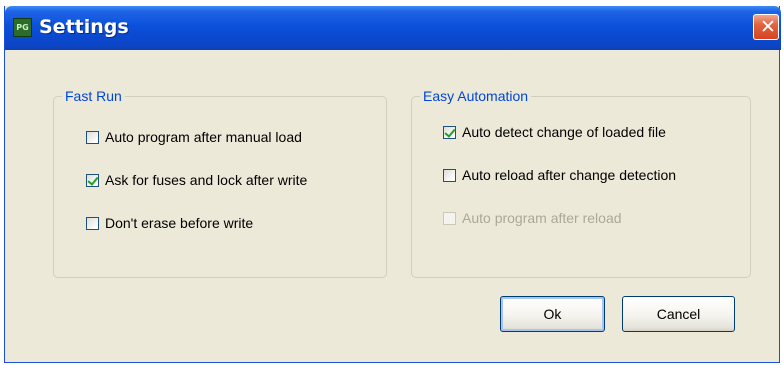 This screenshot has height=365, width=784. Describe the element at coordinates (93, 96) in the screenshot. I see `fast-run-legend: Fast Run` at that location.